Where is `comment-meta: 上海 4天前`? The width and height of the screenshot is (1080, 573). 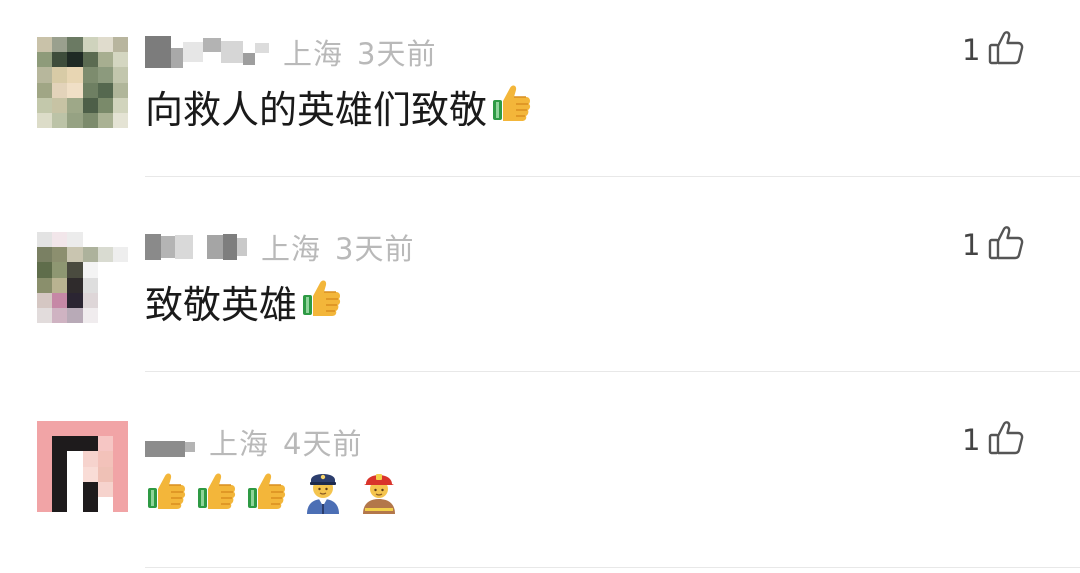
comment-meta: 上海 4天前 is located at coordinates (253, 442).